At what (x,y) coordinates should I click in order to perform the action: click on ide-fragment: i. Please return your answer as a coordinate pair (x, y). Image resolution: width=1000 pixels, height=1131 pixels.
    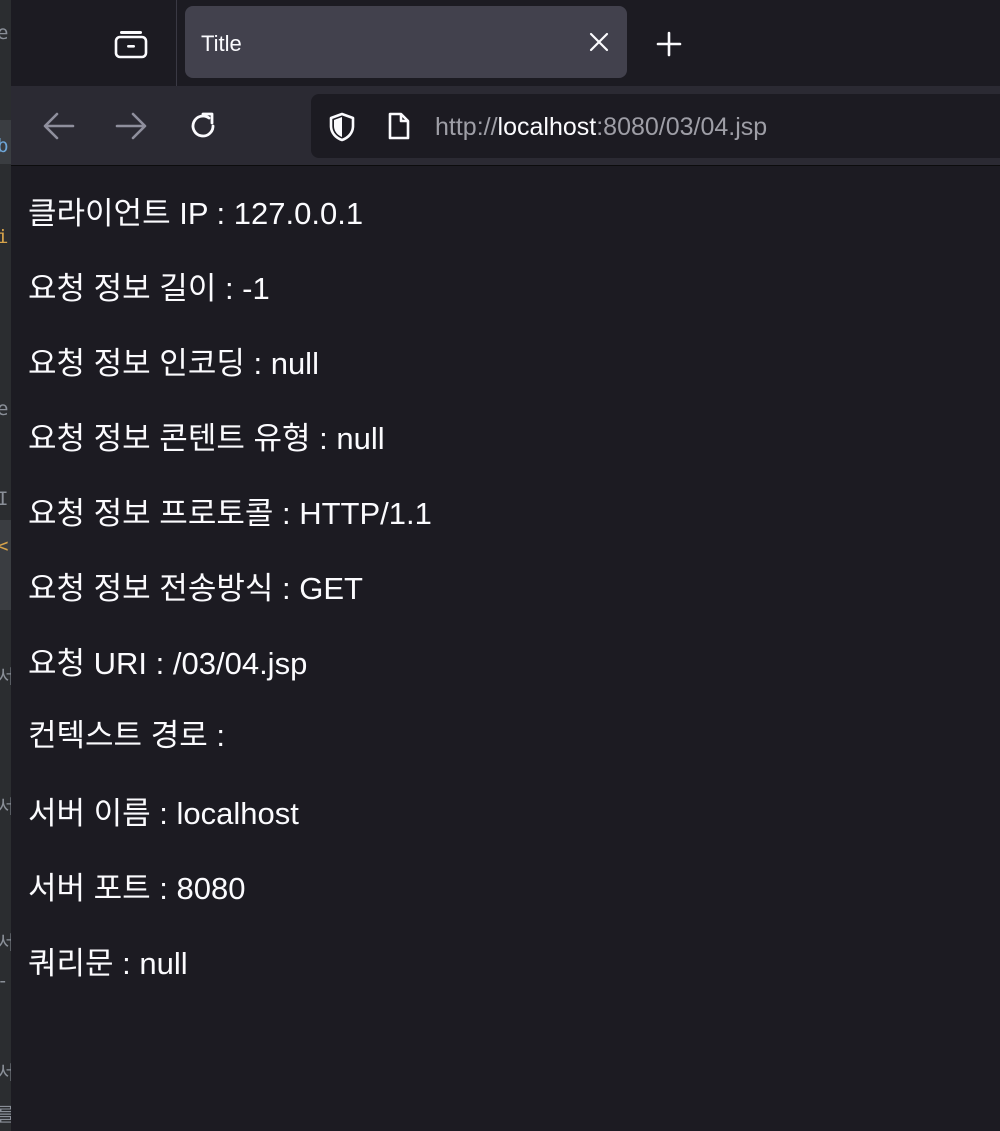
    Looking at the image, I should click on (4, 237).